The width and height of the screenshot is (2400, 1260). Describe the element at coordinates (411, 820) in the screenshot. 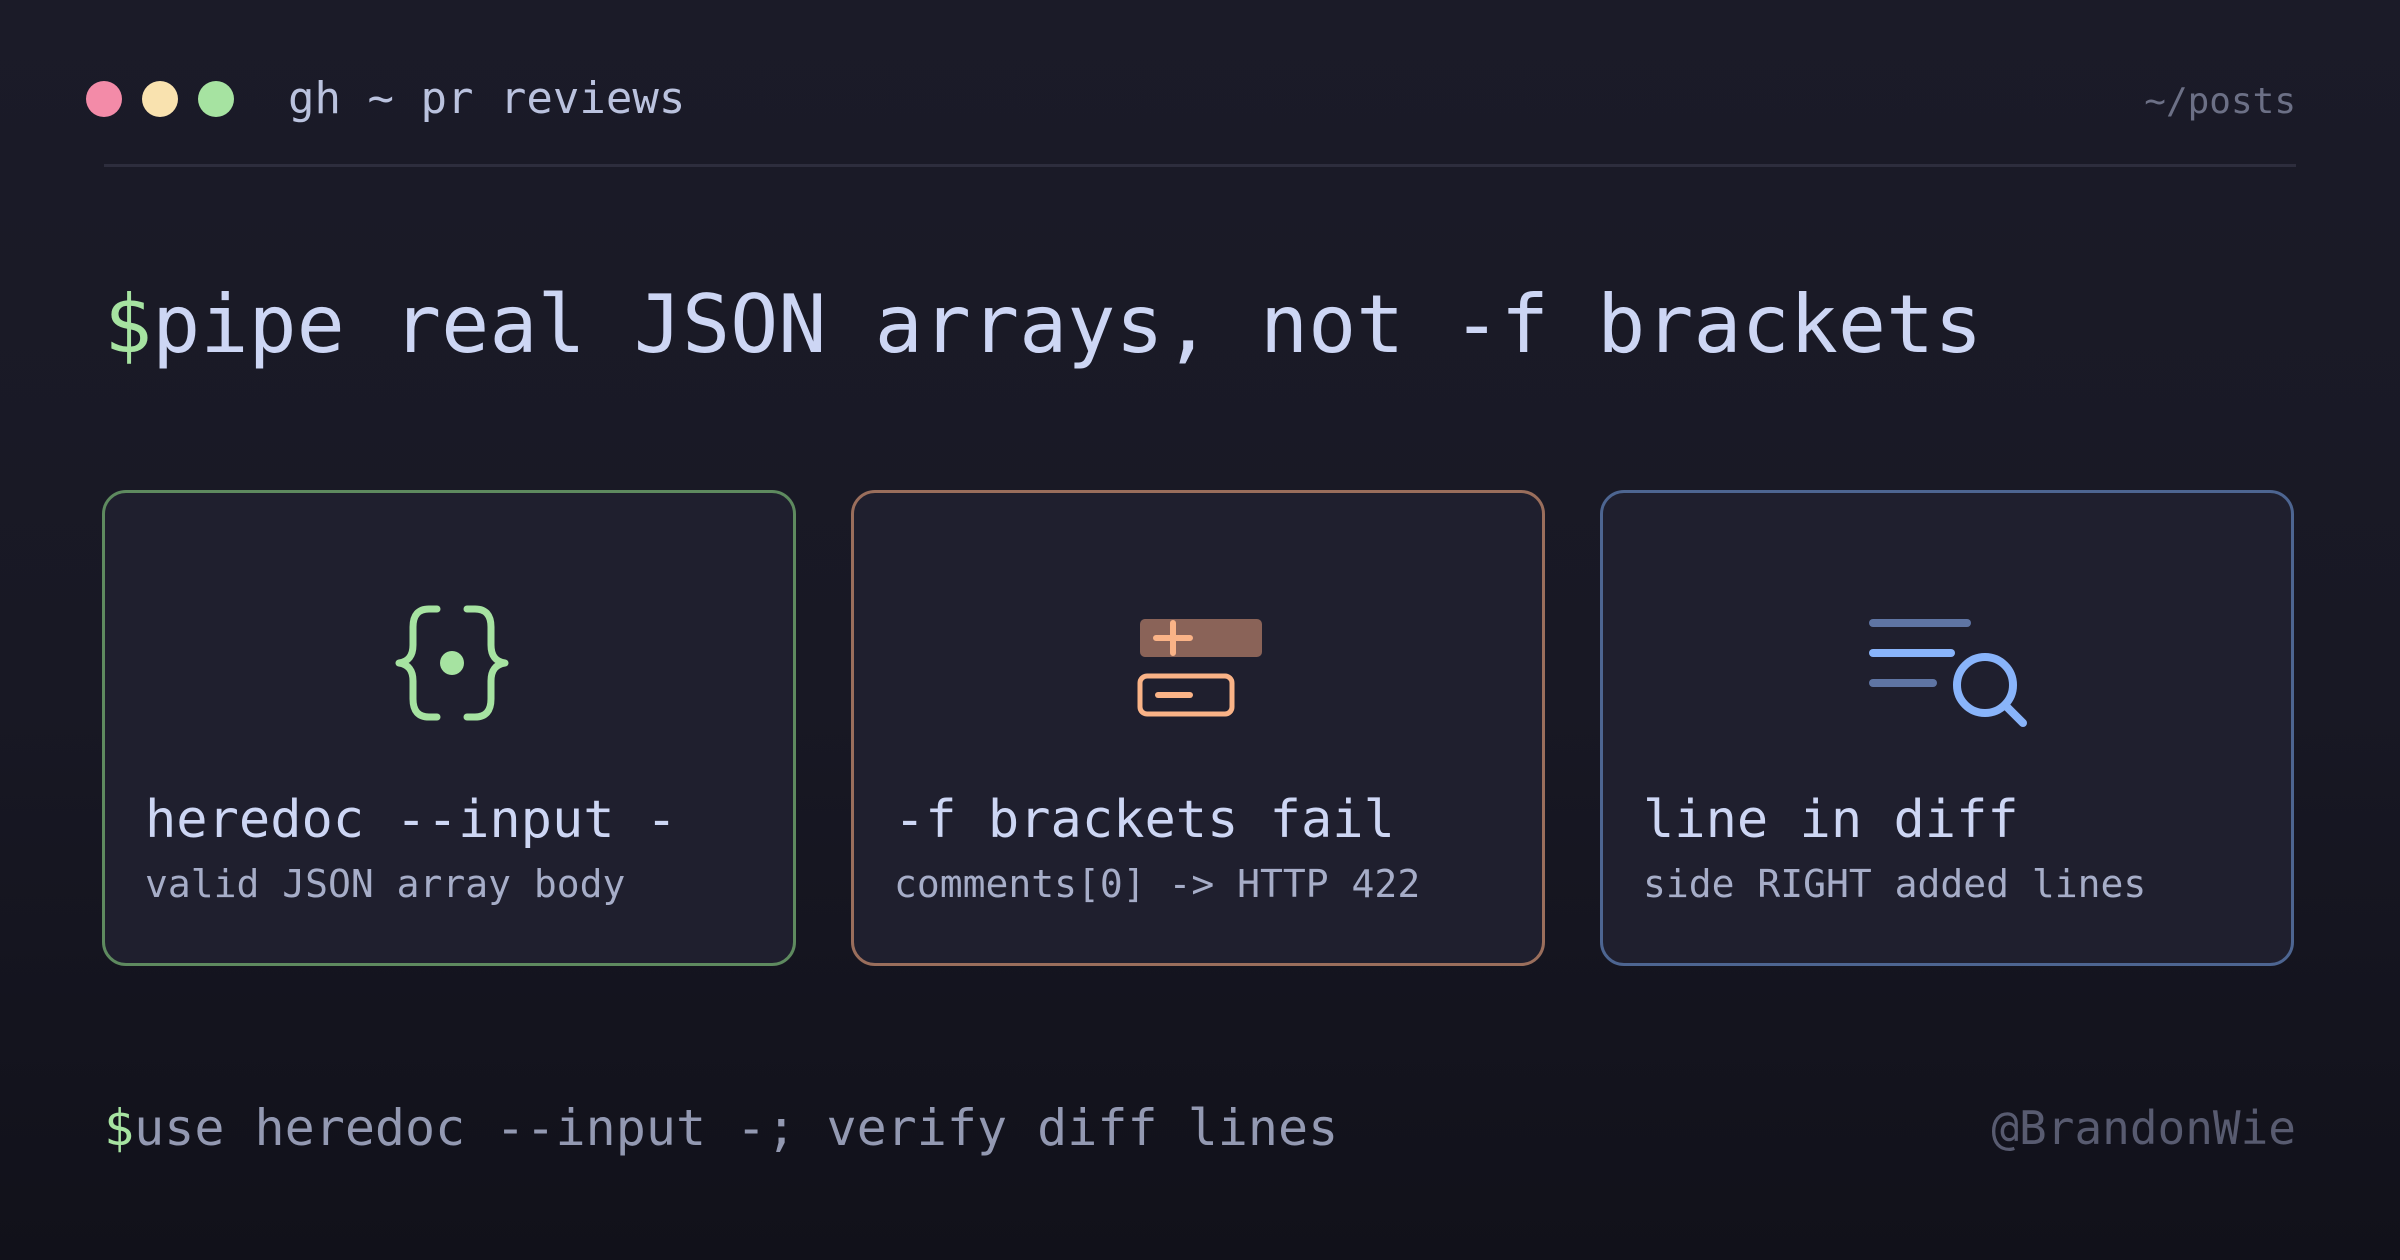

I see `card-title: heredoc --input -` at that location.